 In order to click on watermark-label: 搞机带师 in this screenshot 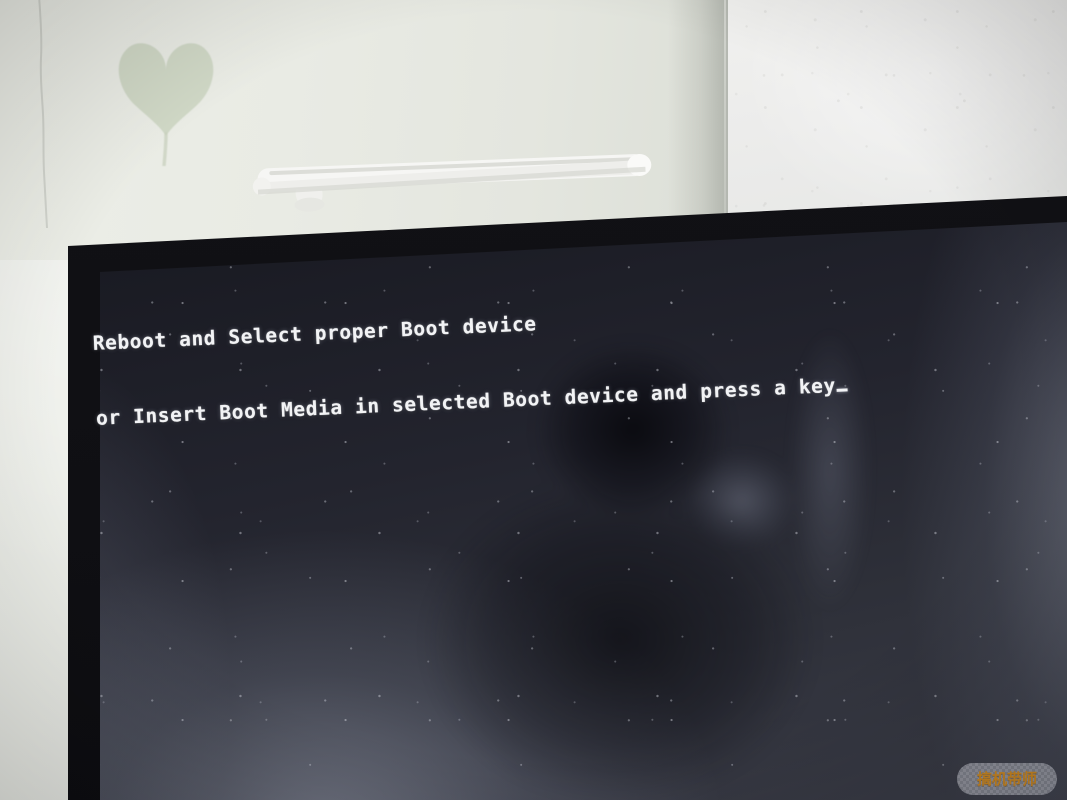, I will do `click(1006, 778)`.